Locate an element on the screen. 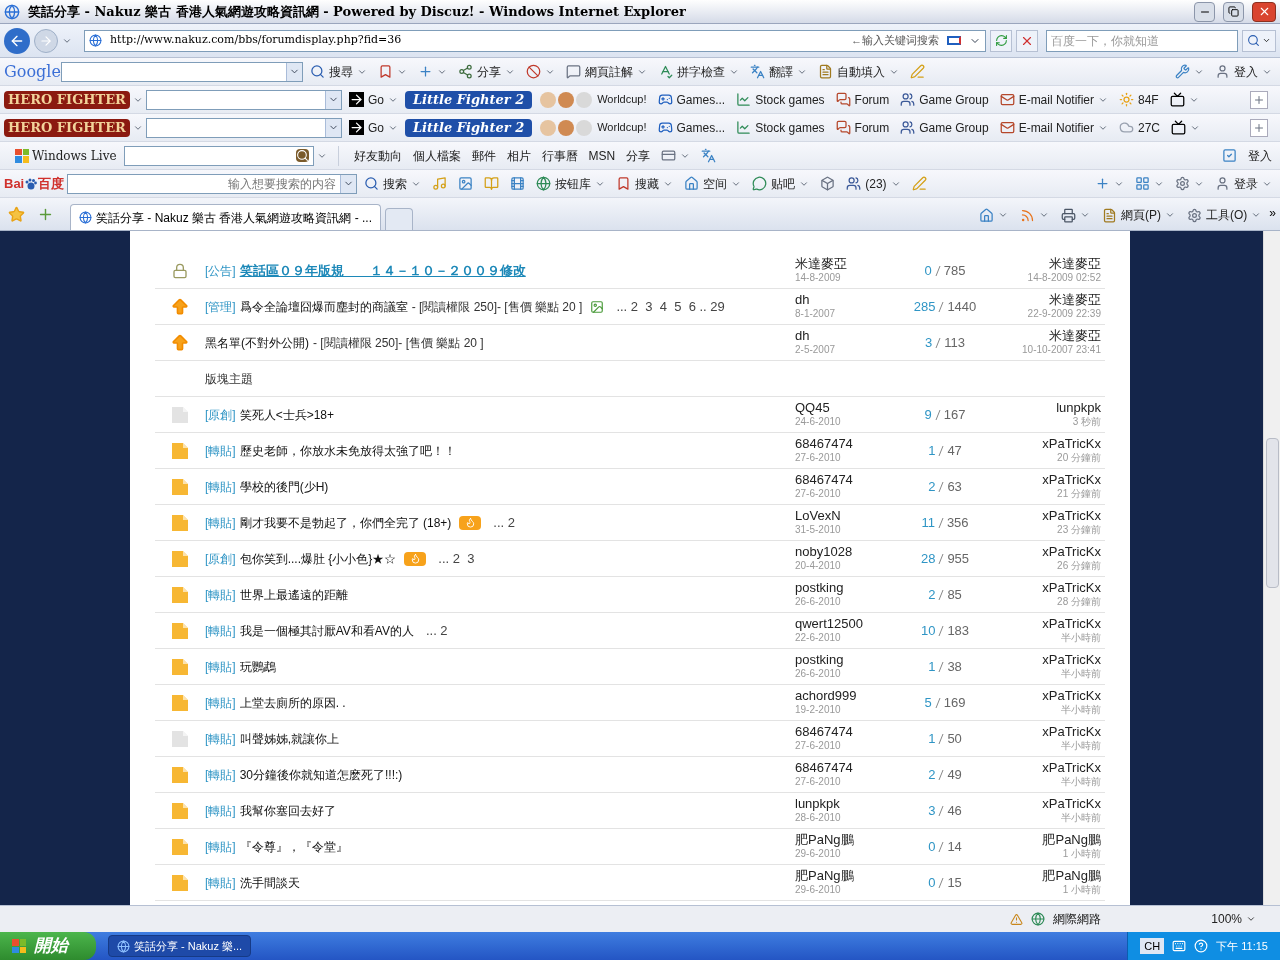 Image resolution: width=1280 pixels, height=960 pixels. toolbar-button: 搜索 is located at coordinates (393, 183).